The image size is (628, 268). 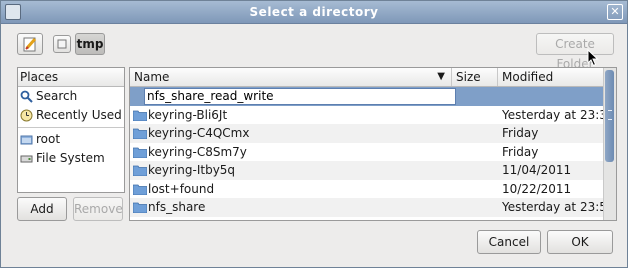 What do you see at coordinates (177, 207) in the screenshot?
I see `file-name: nfs_share` at bounding box center [177, 207].